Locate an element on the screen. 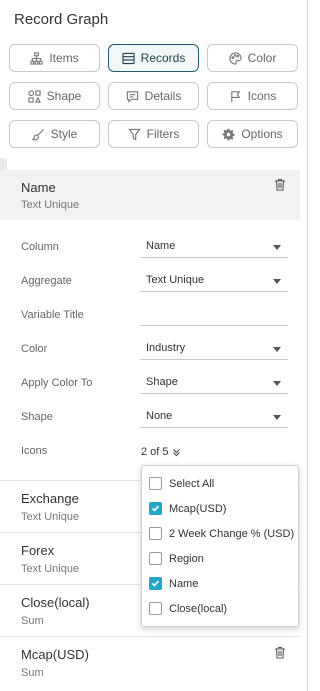 Image resolution: width=320 pixels, height=691 pixels. tab-details-label: Details is located at coordinates (163, 96).